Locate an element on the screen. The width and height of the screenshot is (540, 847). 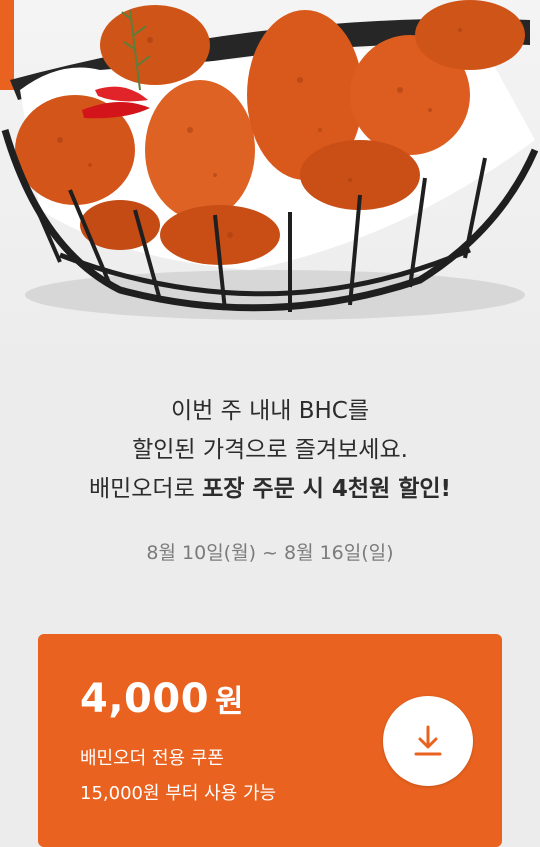
coupon-amount: 4,000 원 is located at coordinates (162, 699).